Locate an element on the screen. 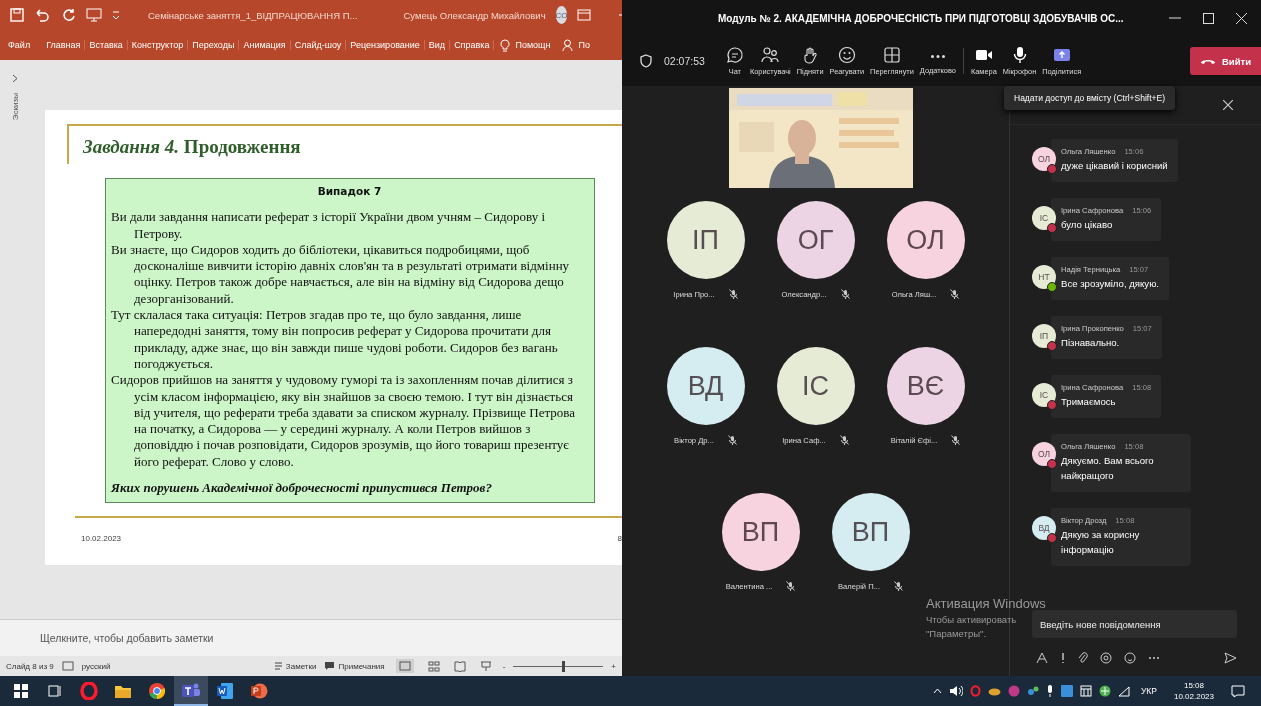 The width and height of the screenshot is (1261, 706). message-text: Тримаємось is located at coordinates (1089, 402).